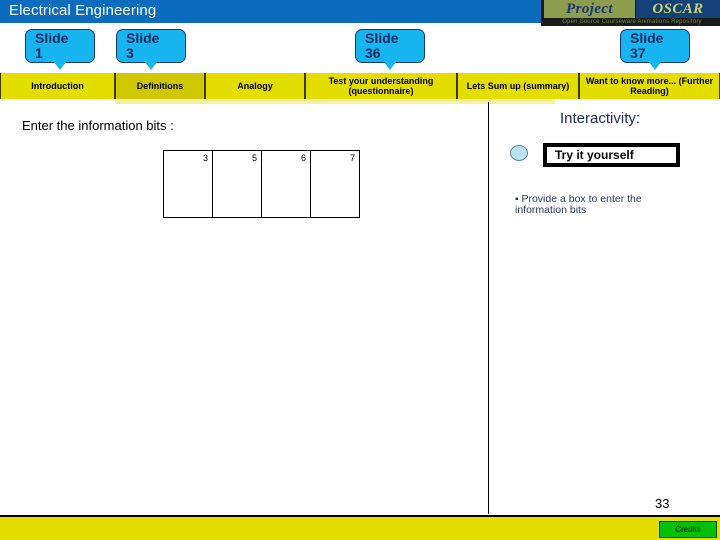 The image size is (720, 540). I want to click on page-number: 33, so click(662, 503).